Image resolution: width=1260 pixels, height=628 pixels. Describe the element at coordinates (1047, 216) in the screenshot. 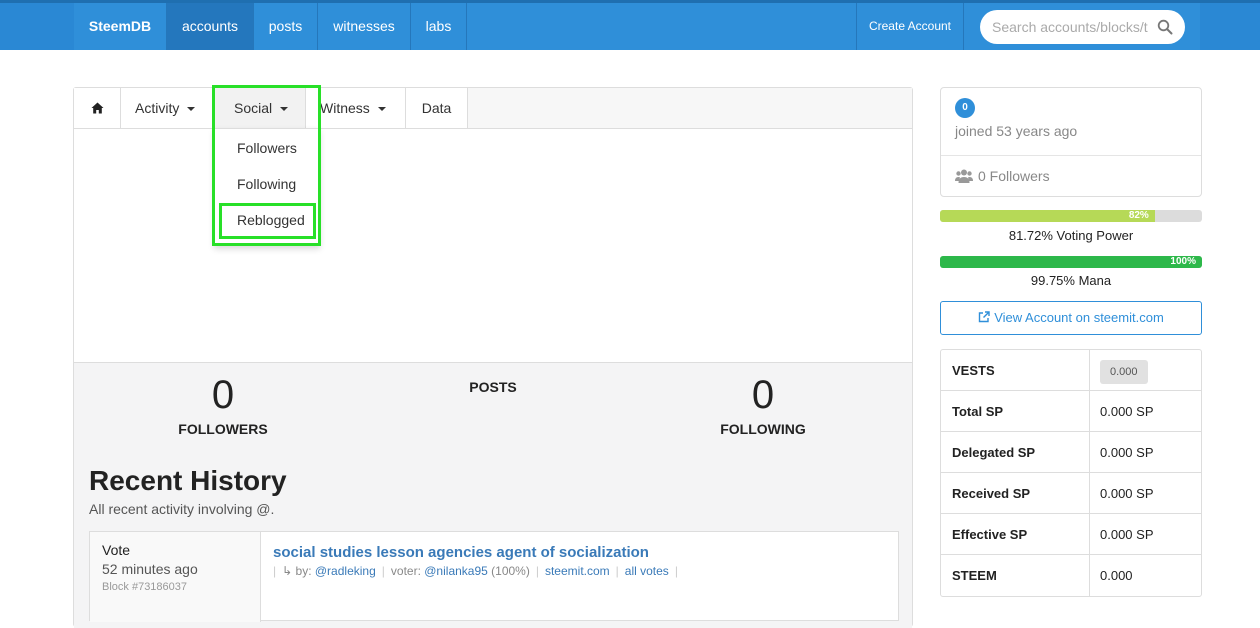

I see `voting-power-fill: 82%` at that location.